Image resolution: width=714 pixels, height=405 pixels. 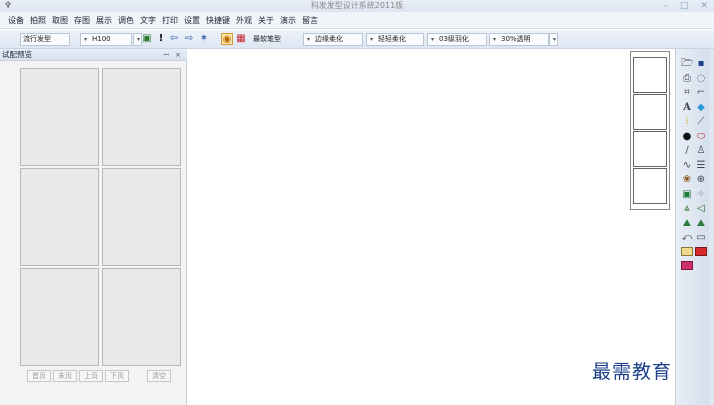 I want to click on zoom-icon: ⊕, so click(x=701, y=180).